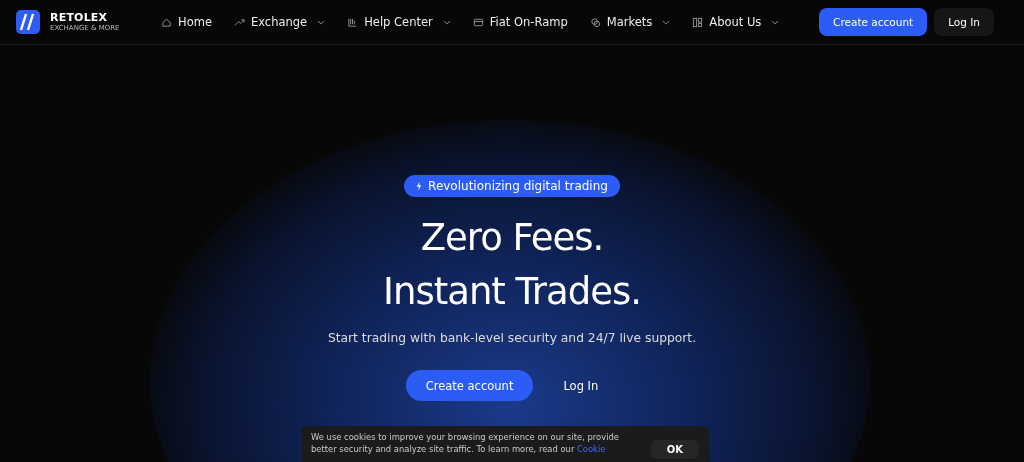  Describe the element at coordinates (674, 449) in the screenshot. I see `ok-button: OK` at that location.